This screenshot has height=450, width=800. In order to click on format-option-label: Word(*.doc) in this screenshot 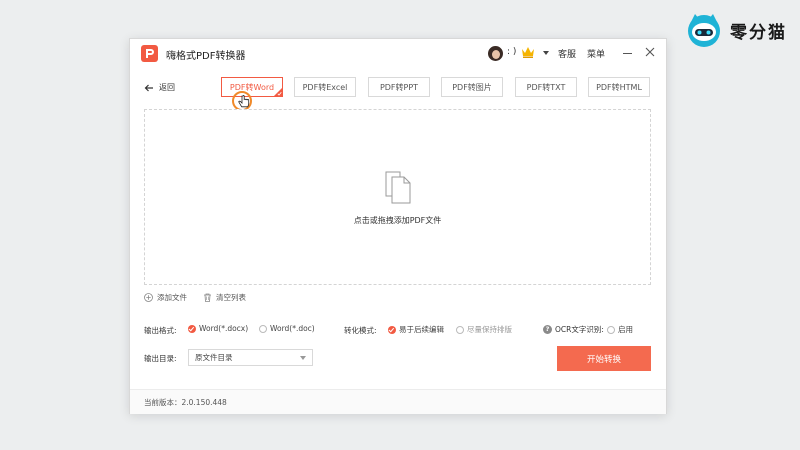, I will do `click(292, 328)`.